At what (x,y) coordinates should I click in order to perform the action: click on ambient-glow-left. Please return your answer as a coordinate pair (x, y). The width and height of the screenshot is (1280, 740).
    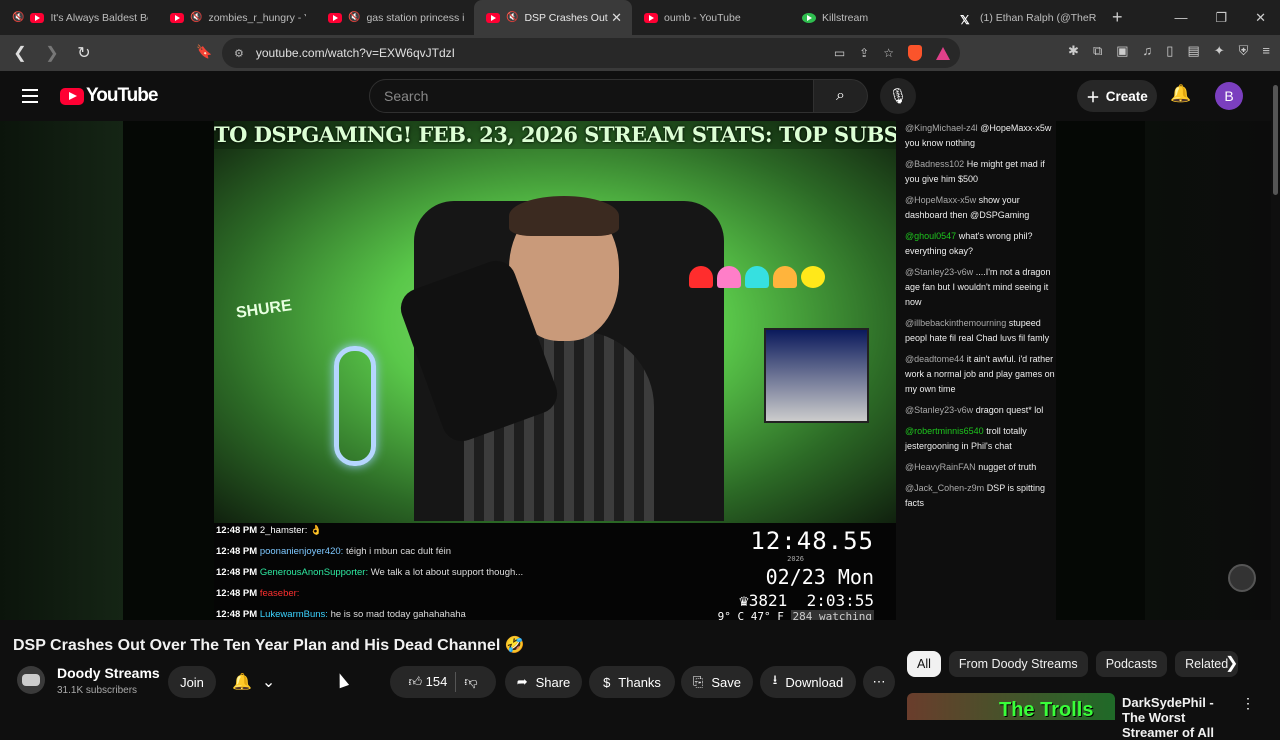
    Looking at the image, I should click on (61, 370).